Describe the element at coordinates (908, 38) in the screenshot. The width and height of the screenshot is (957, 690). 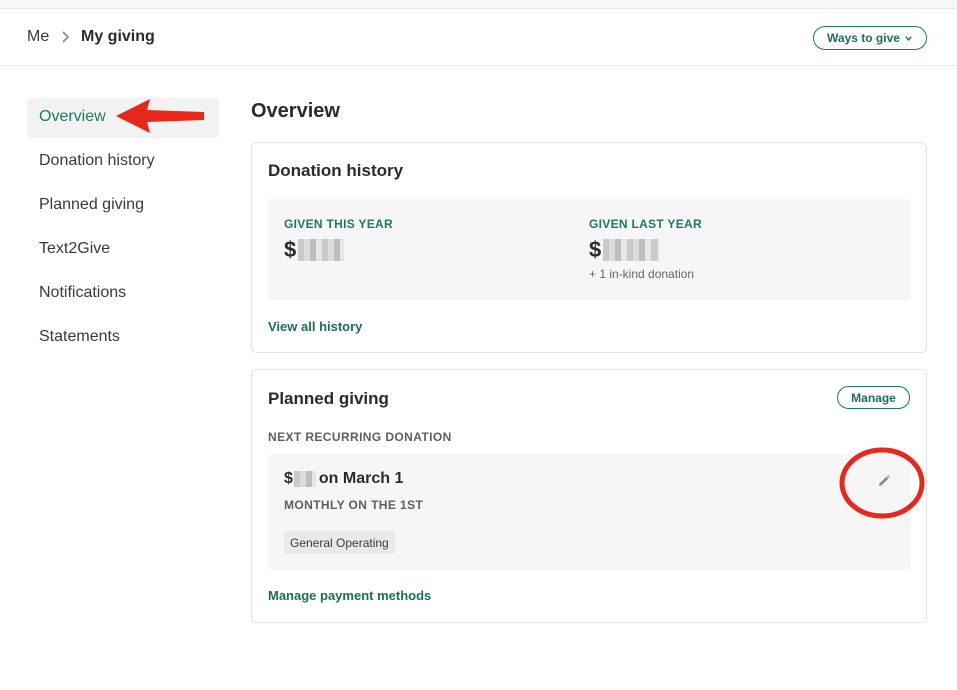
I see `chevron-down-icon` at that location.